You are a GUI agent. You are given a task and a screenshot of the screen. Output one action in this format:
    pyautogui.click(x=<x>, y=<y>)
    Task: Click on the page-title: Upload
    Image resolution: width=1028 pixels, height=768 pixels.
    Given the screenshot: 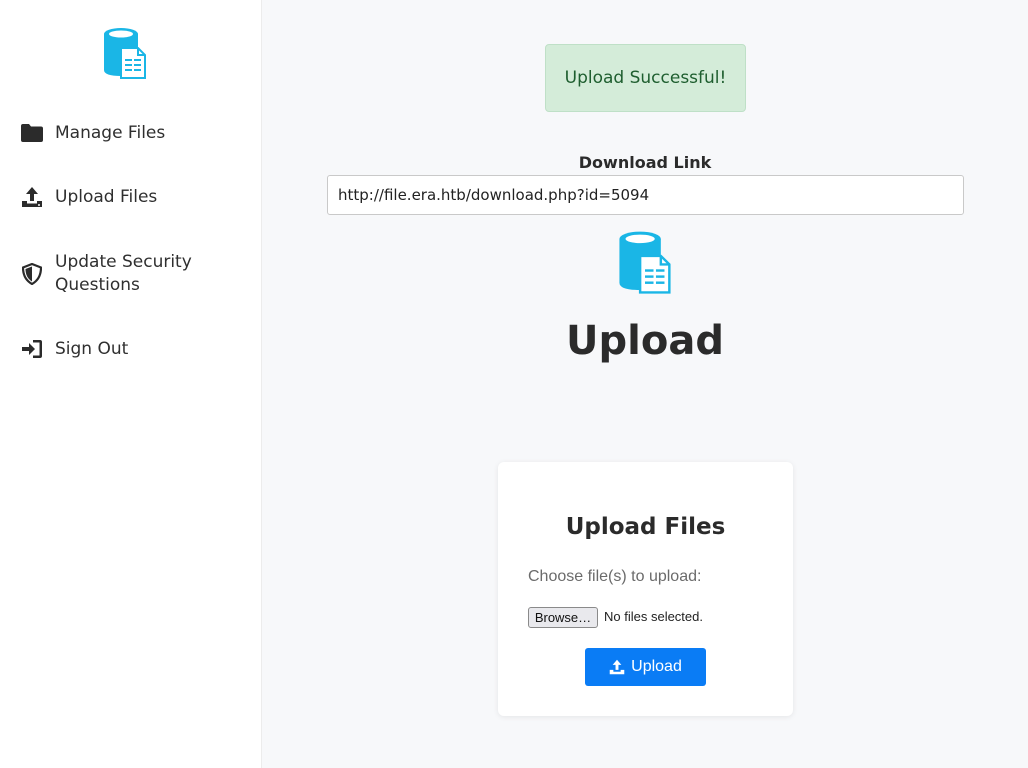 What is the action you would take?
    pyautogui.click(x=645, y=341)
    